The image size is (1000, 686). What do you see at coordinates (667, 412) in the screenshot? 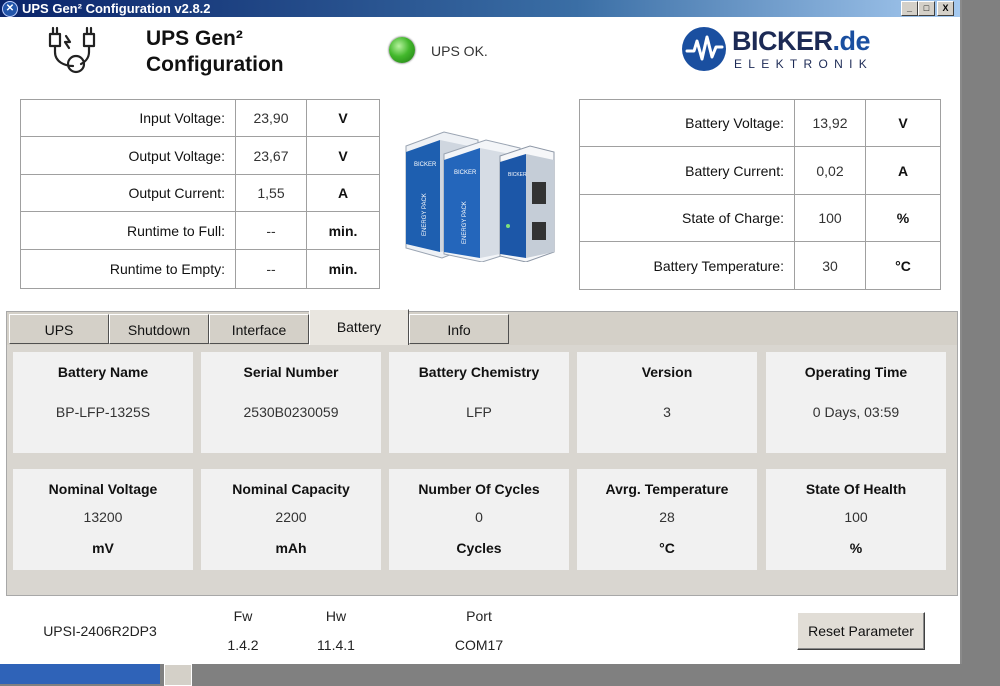
I see `card-value: 3` at bounding box center [667, 412].